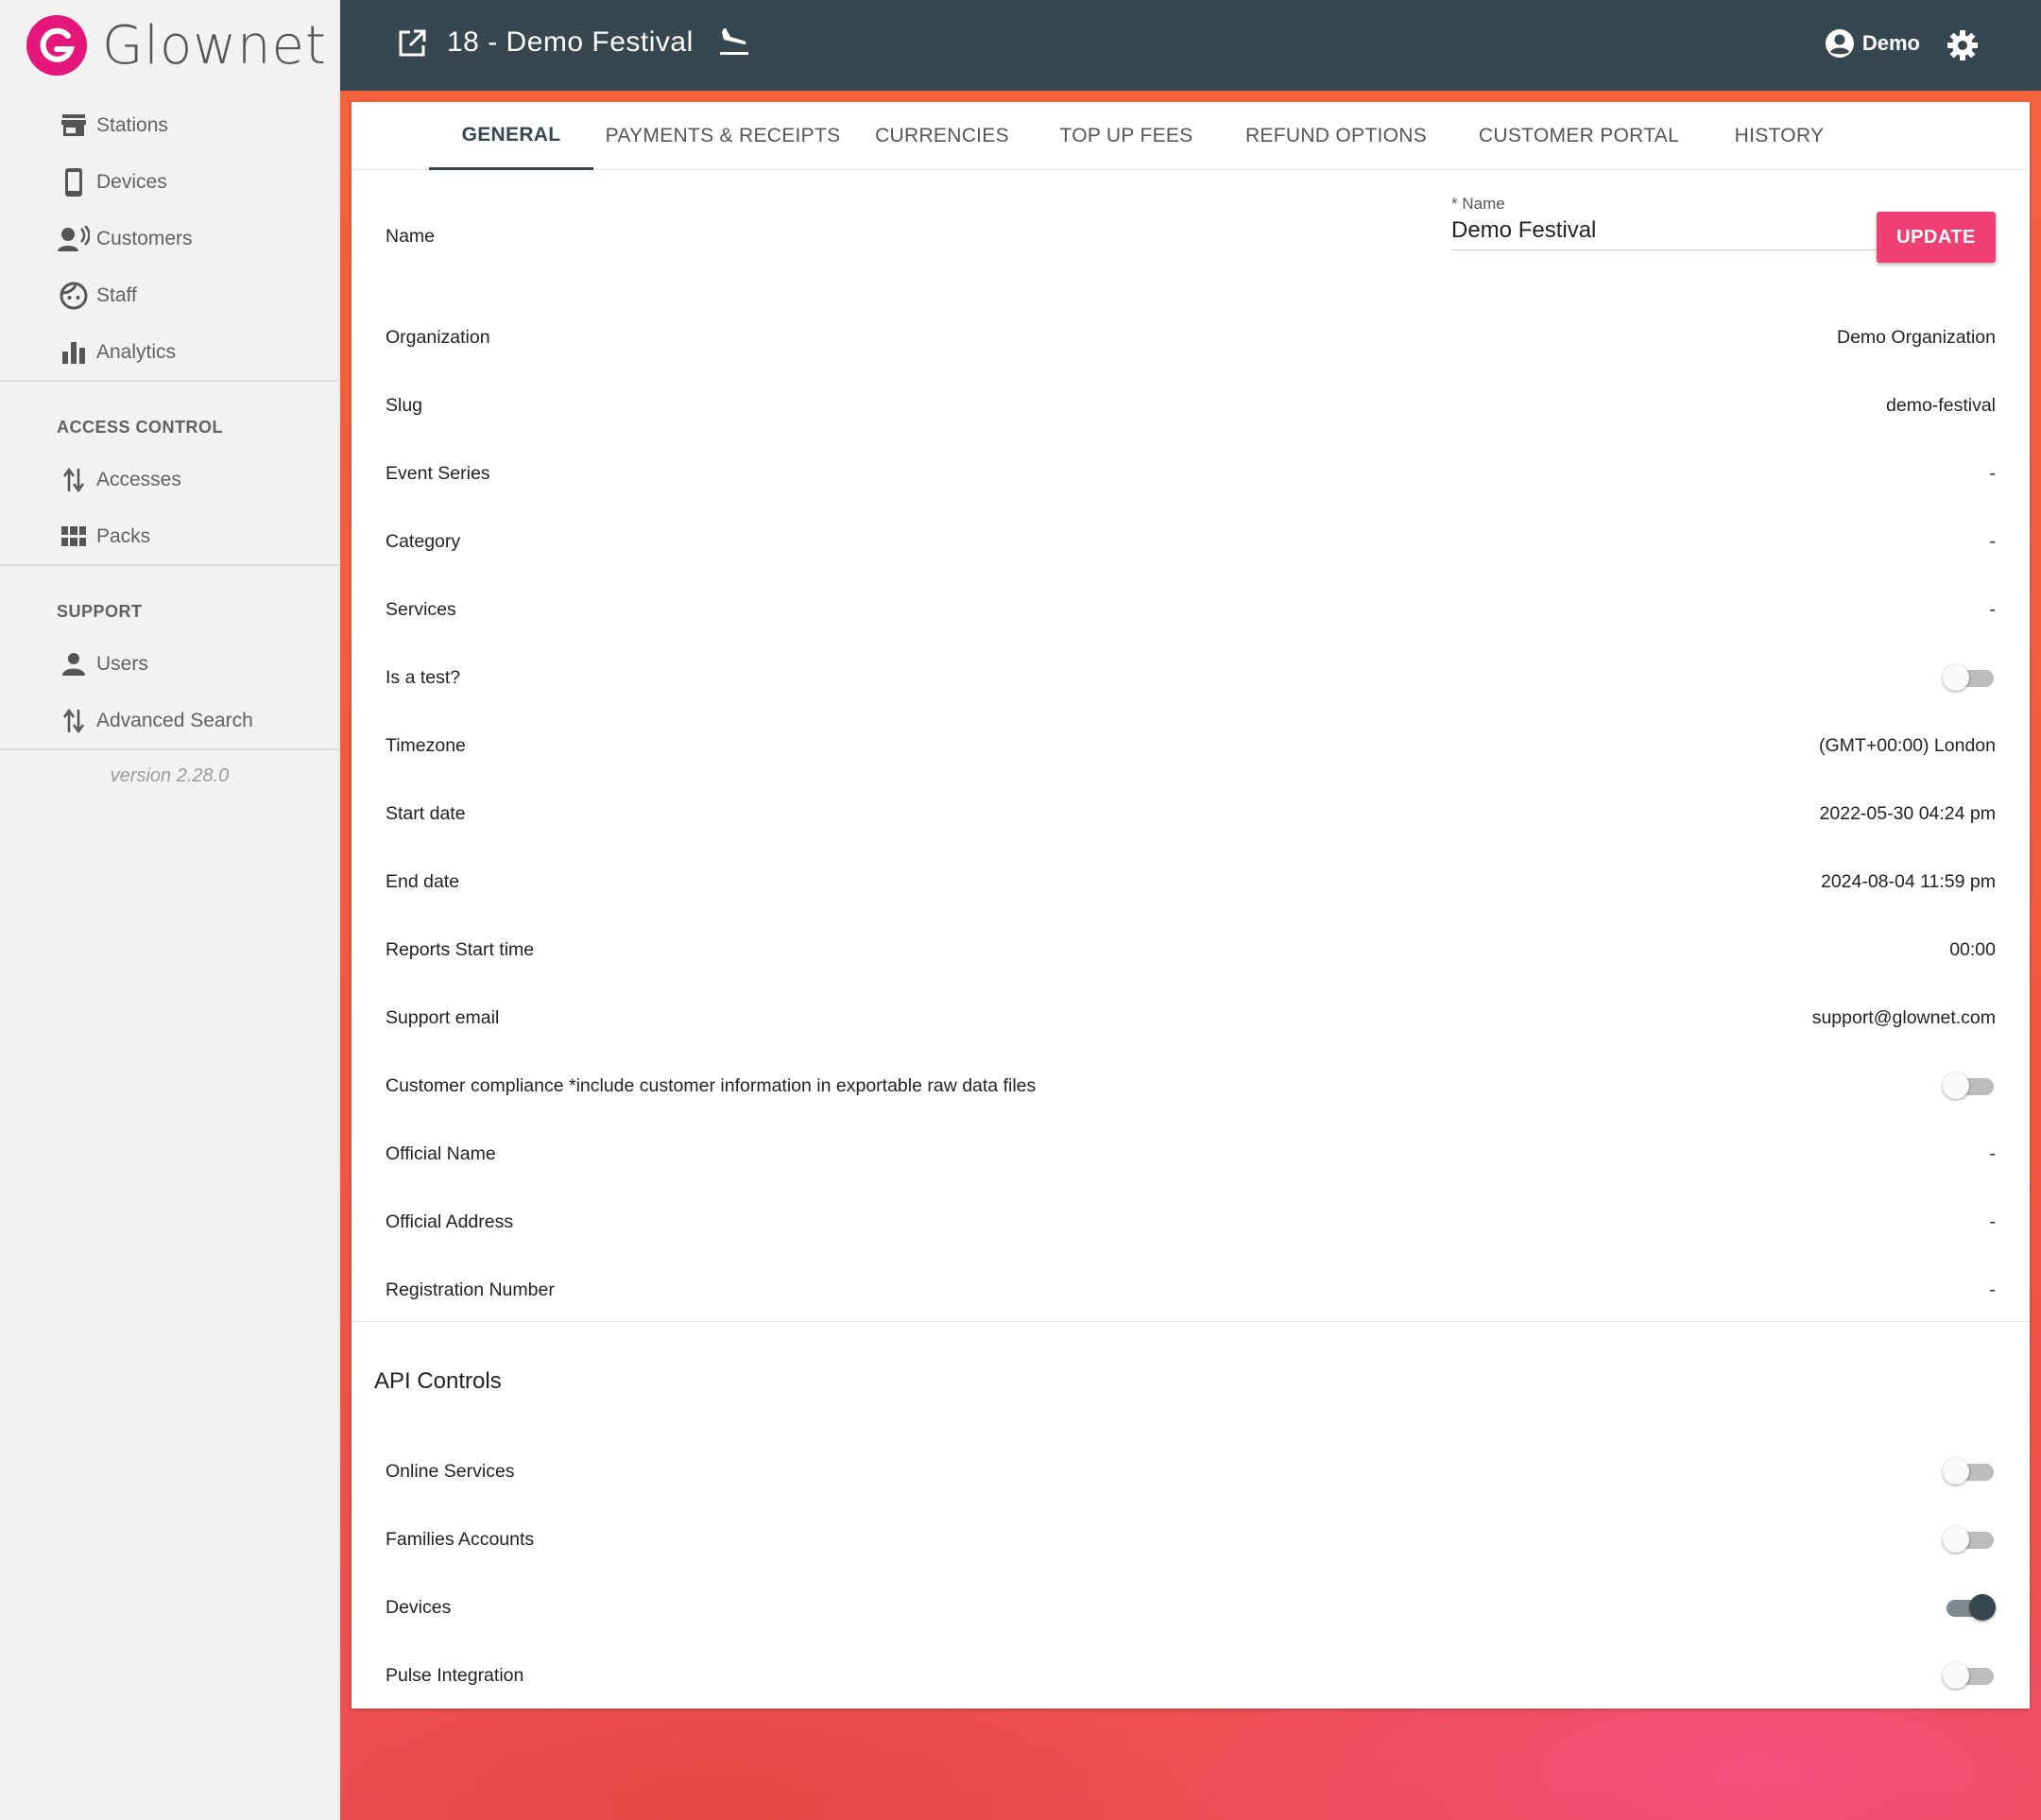 The width and height of the screenshot is (2041, 1820). What do you see at coordinates (412, 45) in the screenshot?
I see `open-in-new-icon` at bounding box center [412, 45].